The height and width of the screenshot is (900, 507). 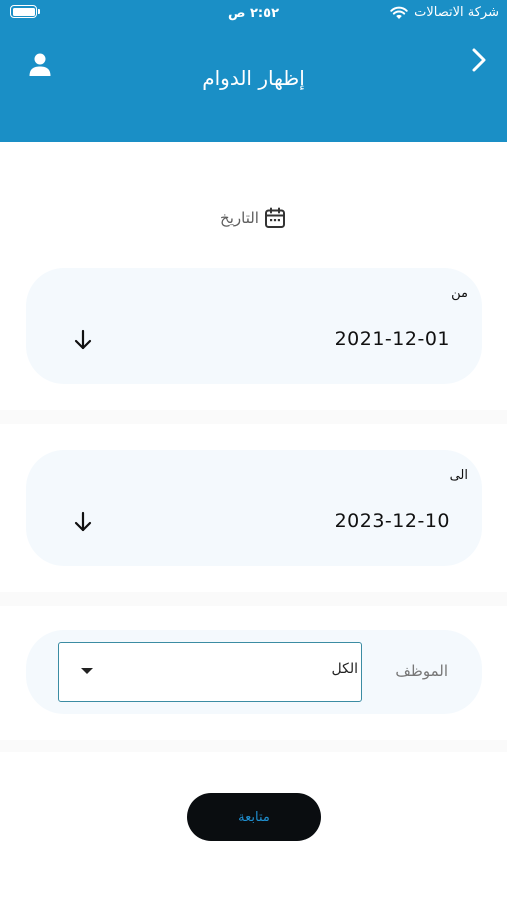 I want to click on employee-label: الموظف, so click(x=421, y=671).